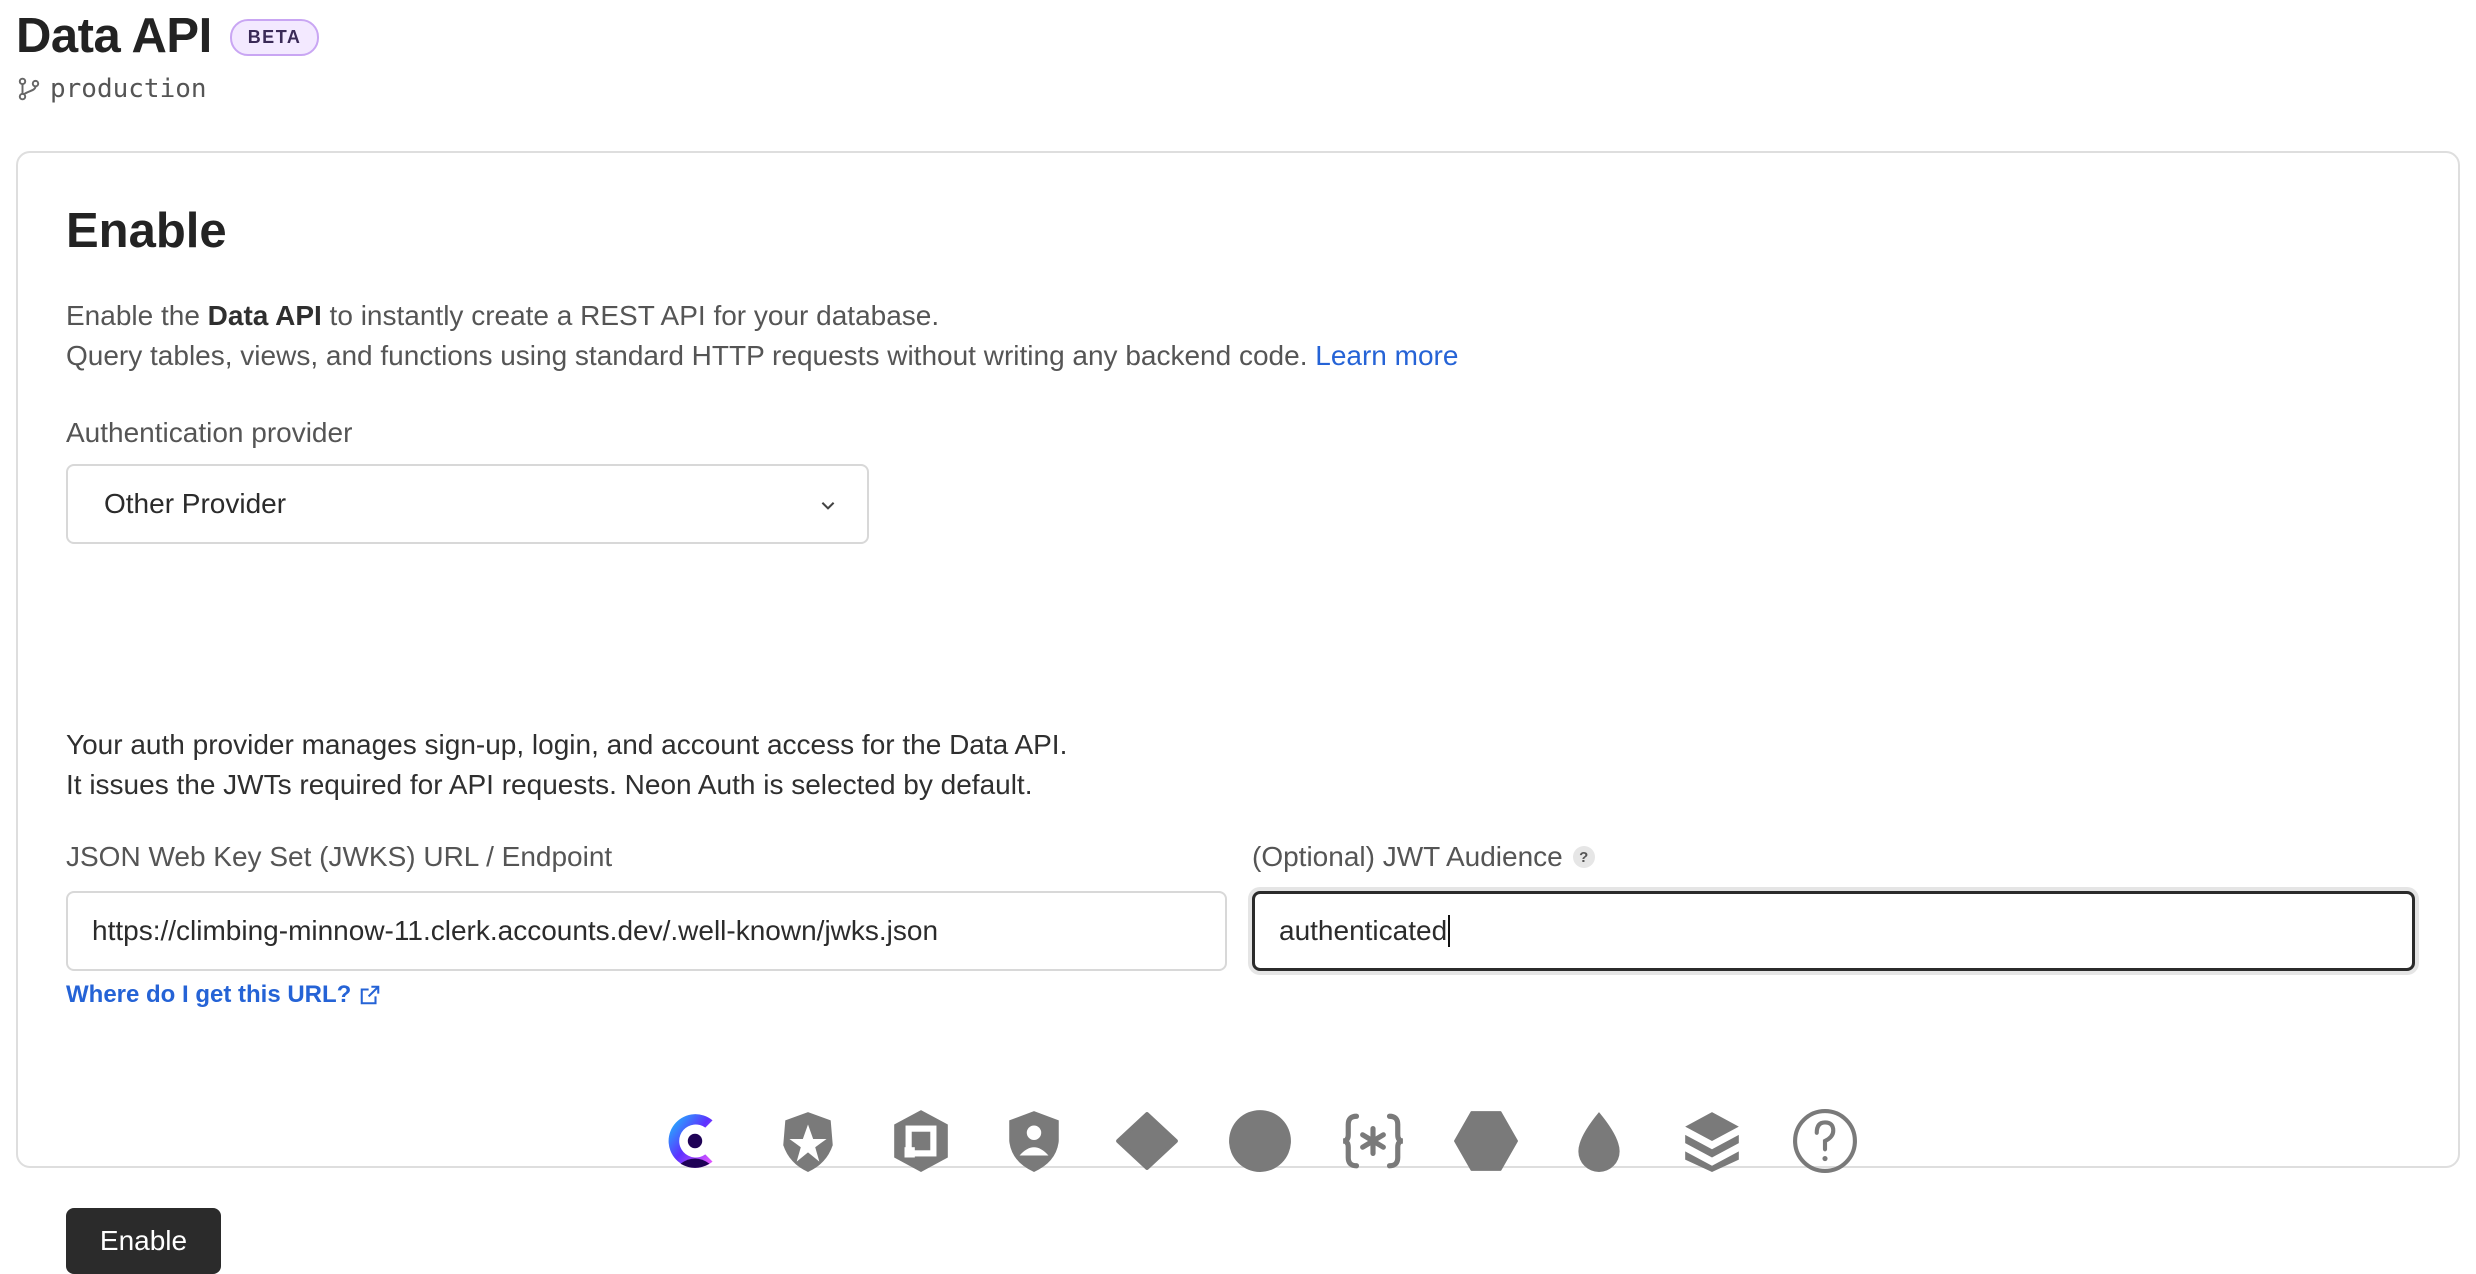  I want to click on card-title: Enable, so click(146, 231).